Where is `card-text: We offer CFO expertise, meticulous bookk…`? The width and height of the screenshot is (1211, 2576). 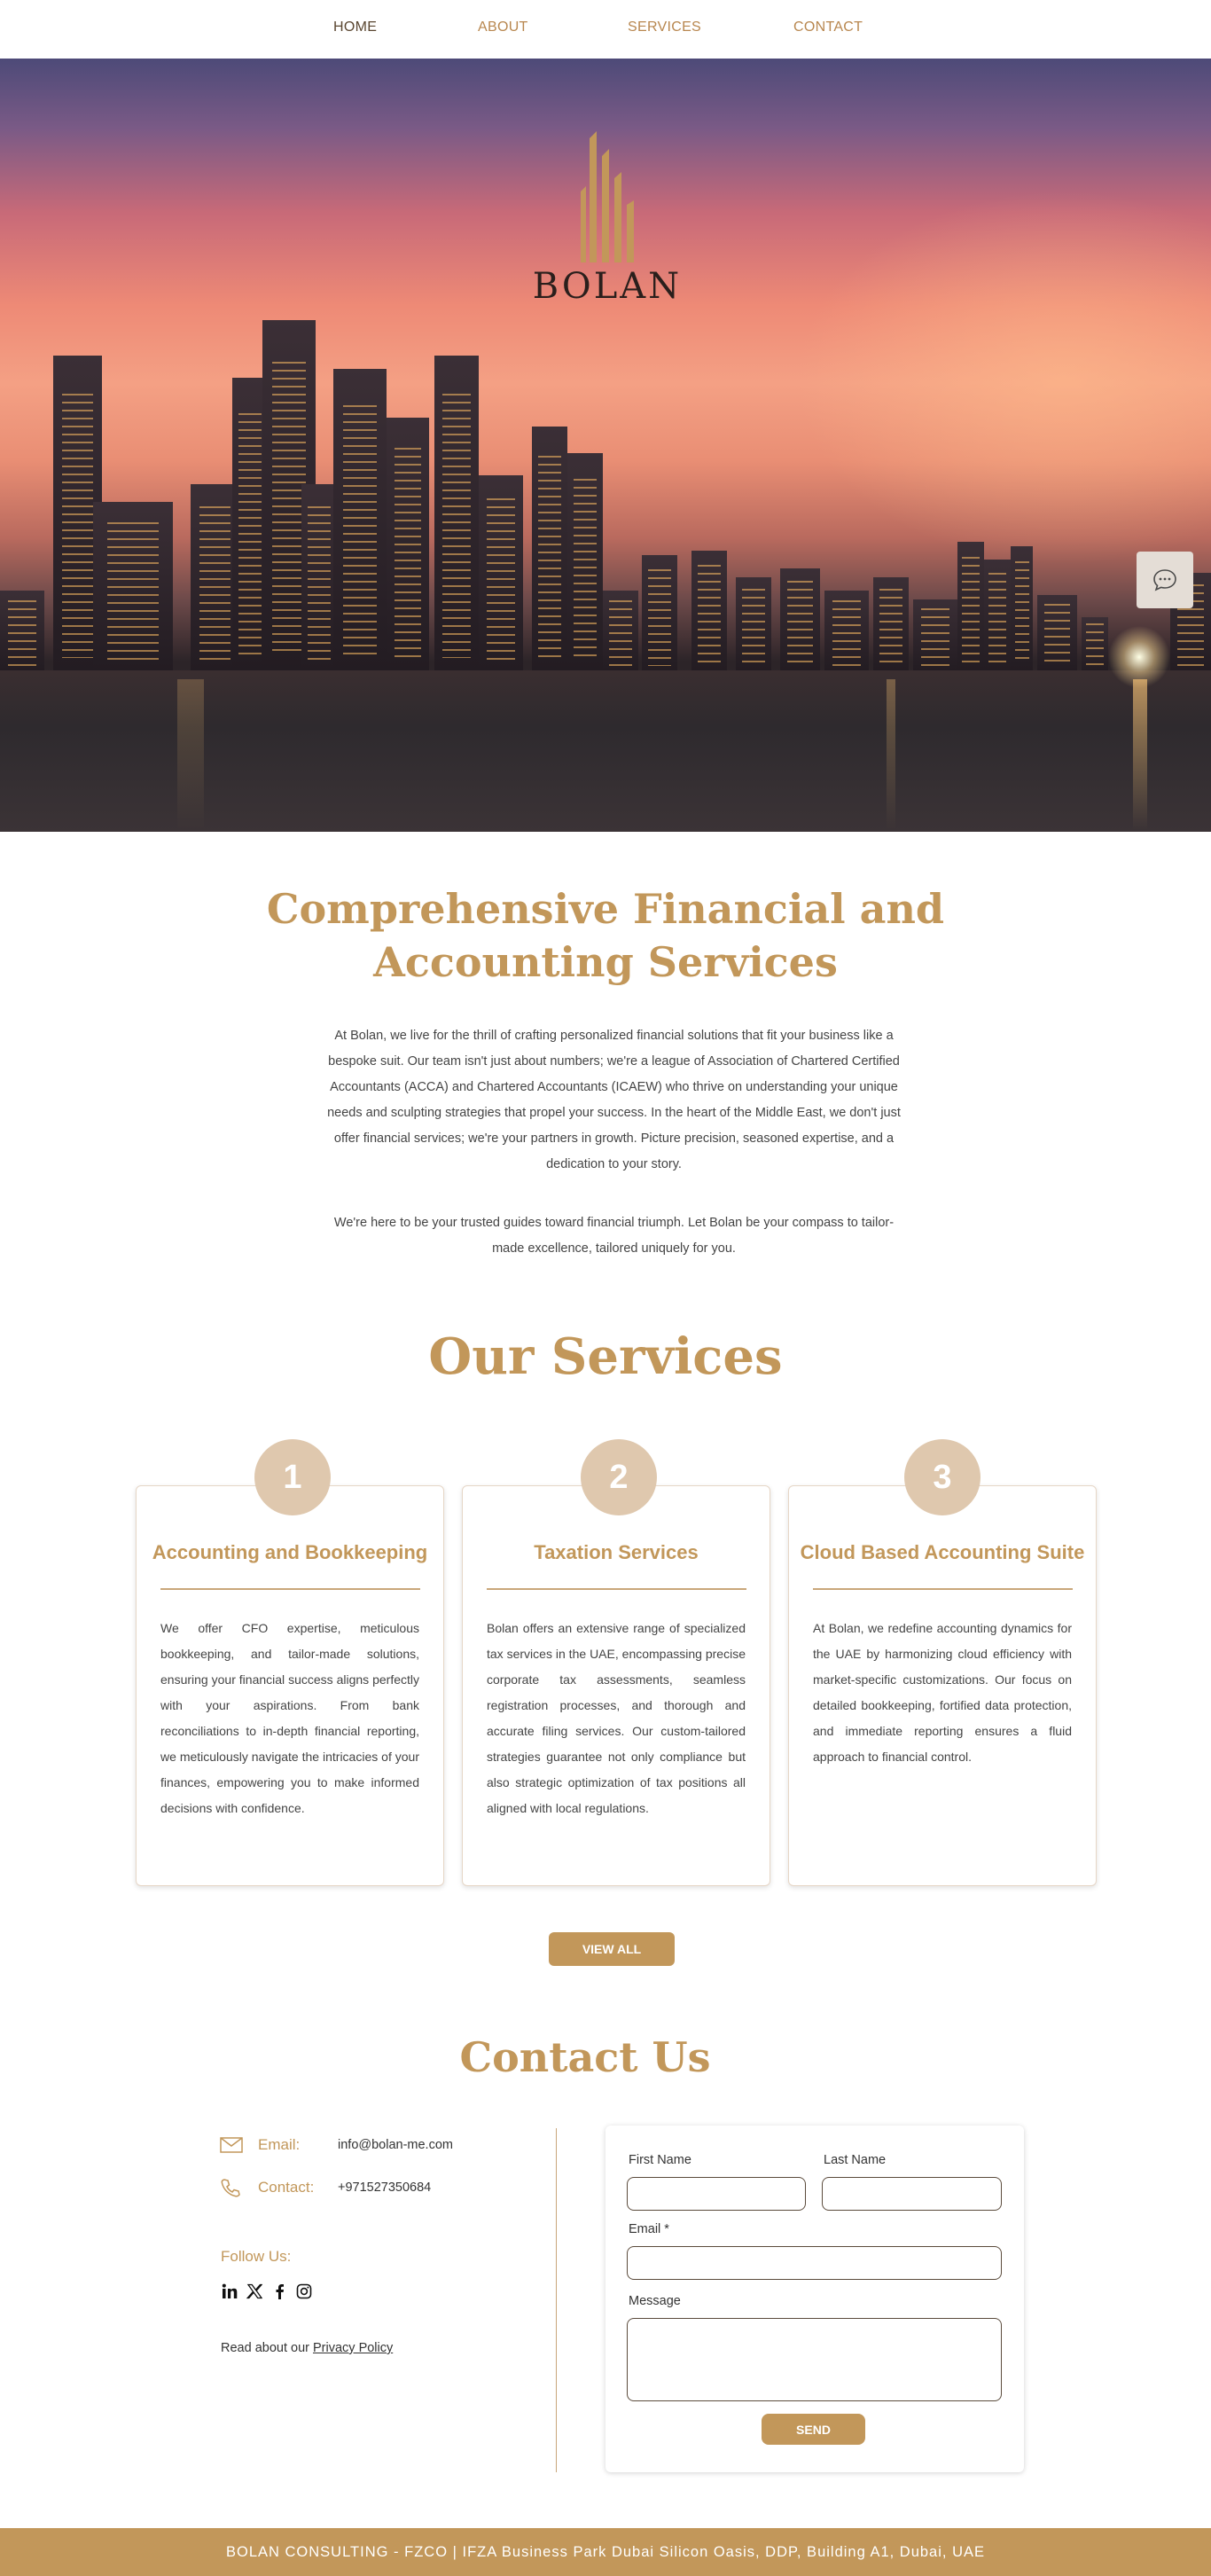 card-text: We offer CFO expertise, meticulous bookk… is located at coordinates (289, 1718).